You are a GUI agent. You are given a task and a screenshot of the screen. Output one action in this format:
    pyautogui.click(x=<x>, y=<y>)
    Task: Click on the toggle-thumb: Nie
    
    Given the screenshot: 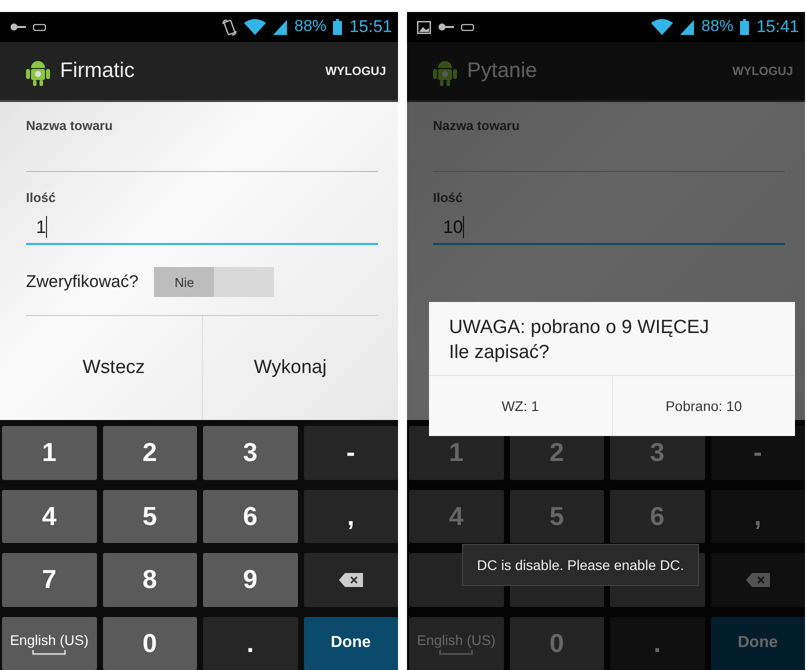 What is the action you would take?
    pyautogui.click(x=184, y=282)
    